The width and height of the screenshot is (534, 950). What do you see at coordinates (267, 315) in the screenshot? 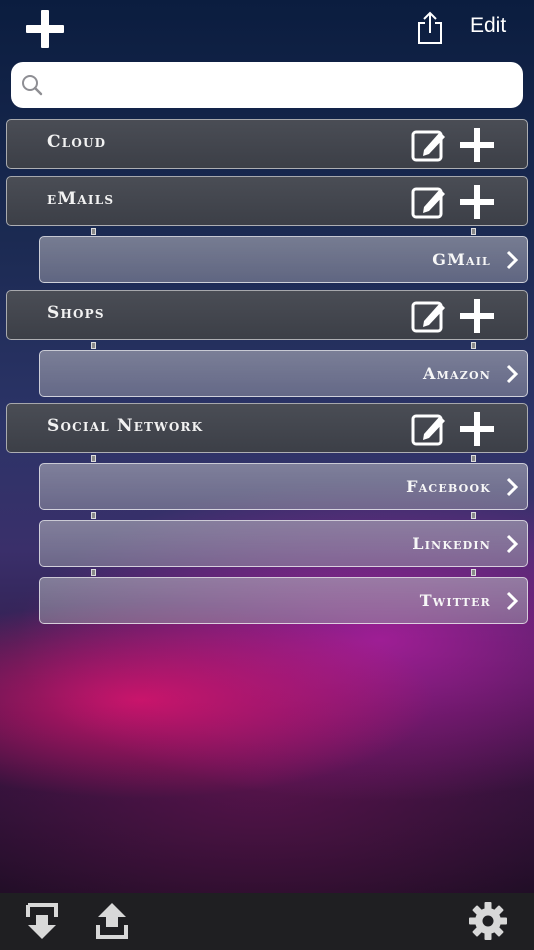
I see `group-row-shops: Shops` at bounding box center [267, 315].